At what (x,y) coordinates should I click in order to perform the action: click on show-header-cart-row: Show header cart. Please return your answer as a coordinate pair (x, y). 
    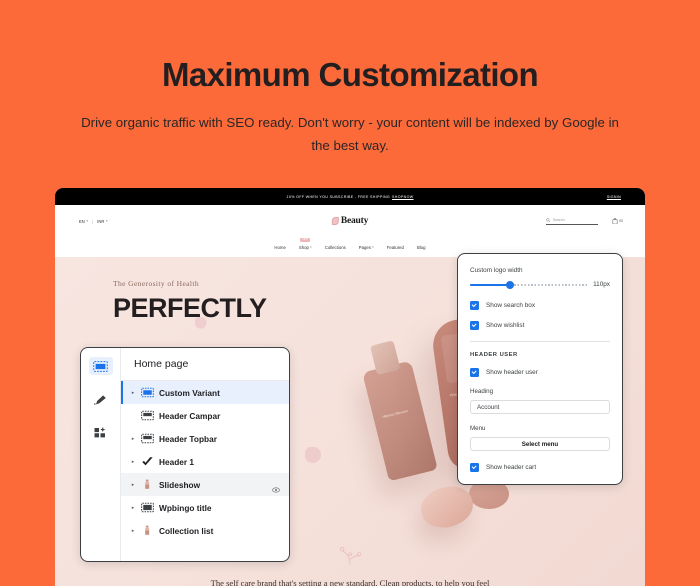
    Looking at the image, I should click on (540, 467).